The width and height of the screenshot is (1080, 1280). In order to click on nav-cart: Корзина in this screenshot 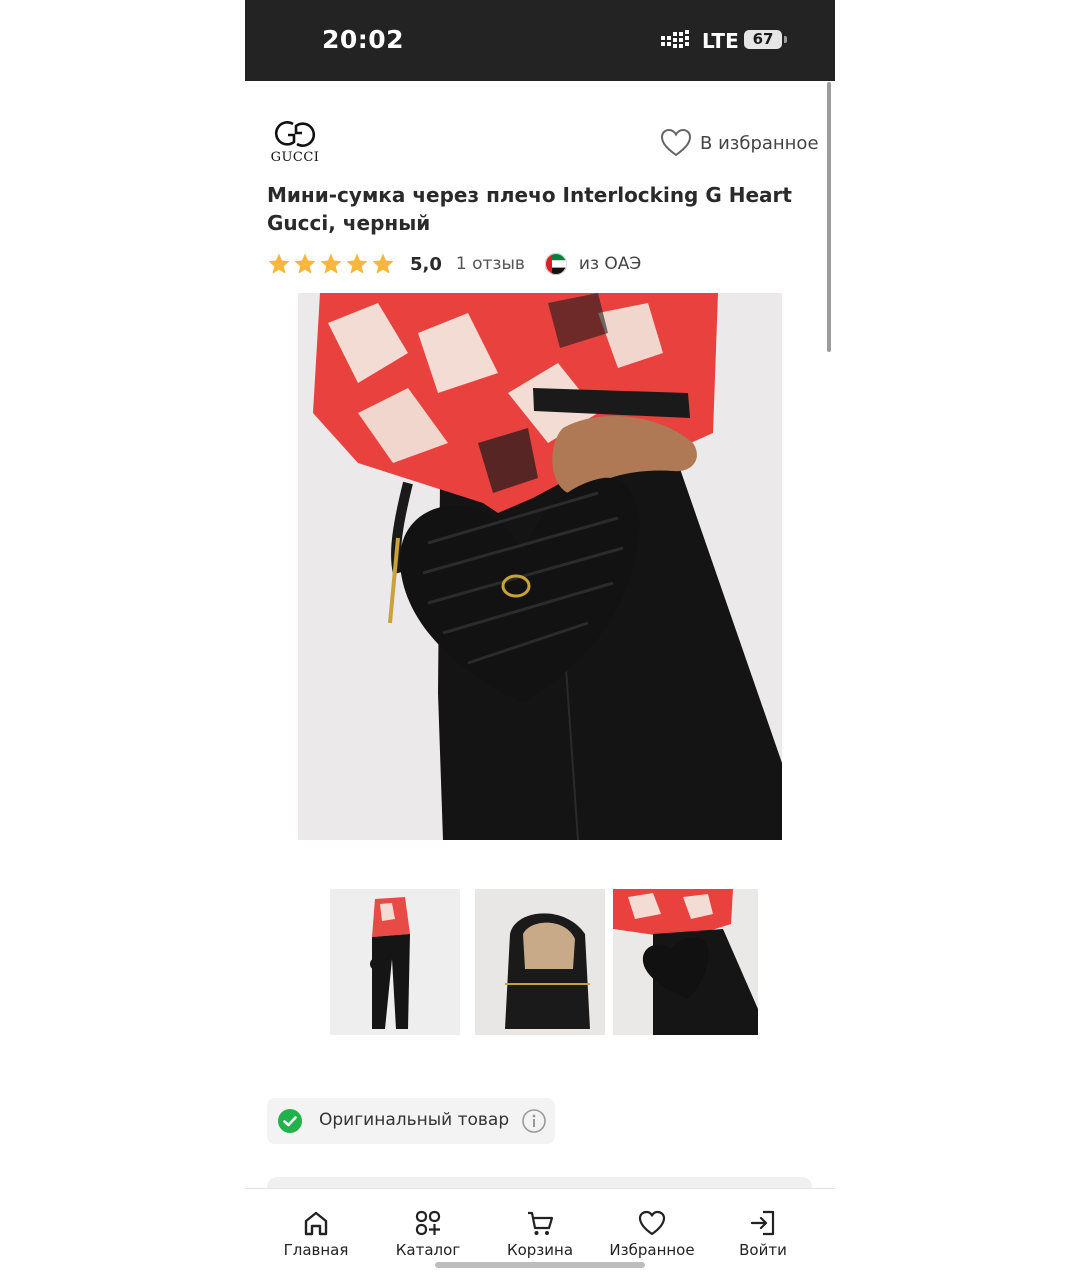, I will do `click(540, 1237)`.